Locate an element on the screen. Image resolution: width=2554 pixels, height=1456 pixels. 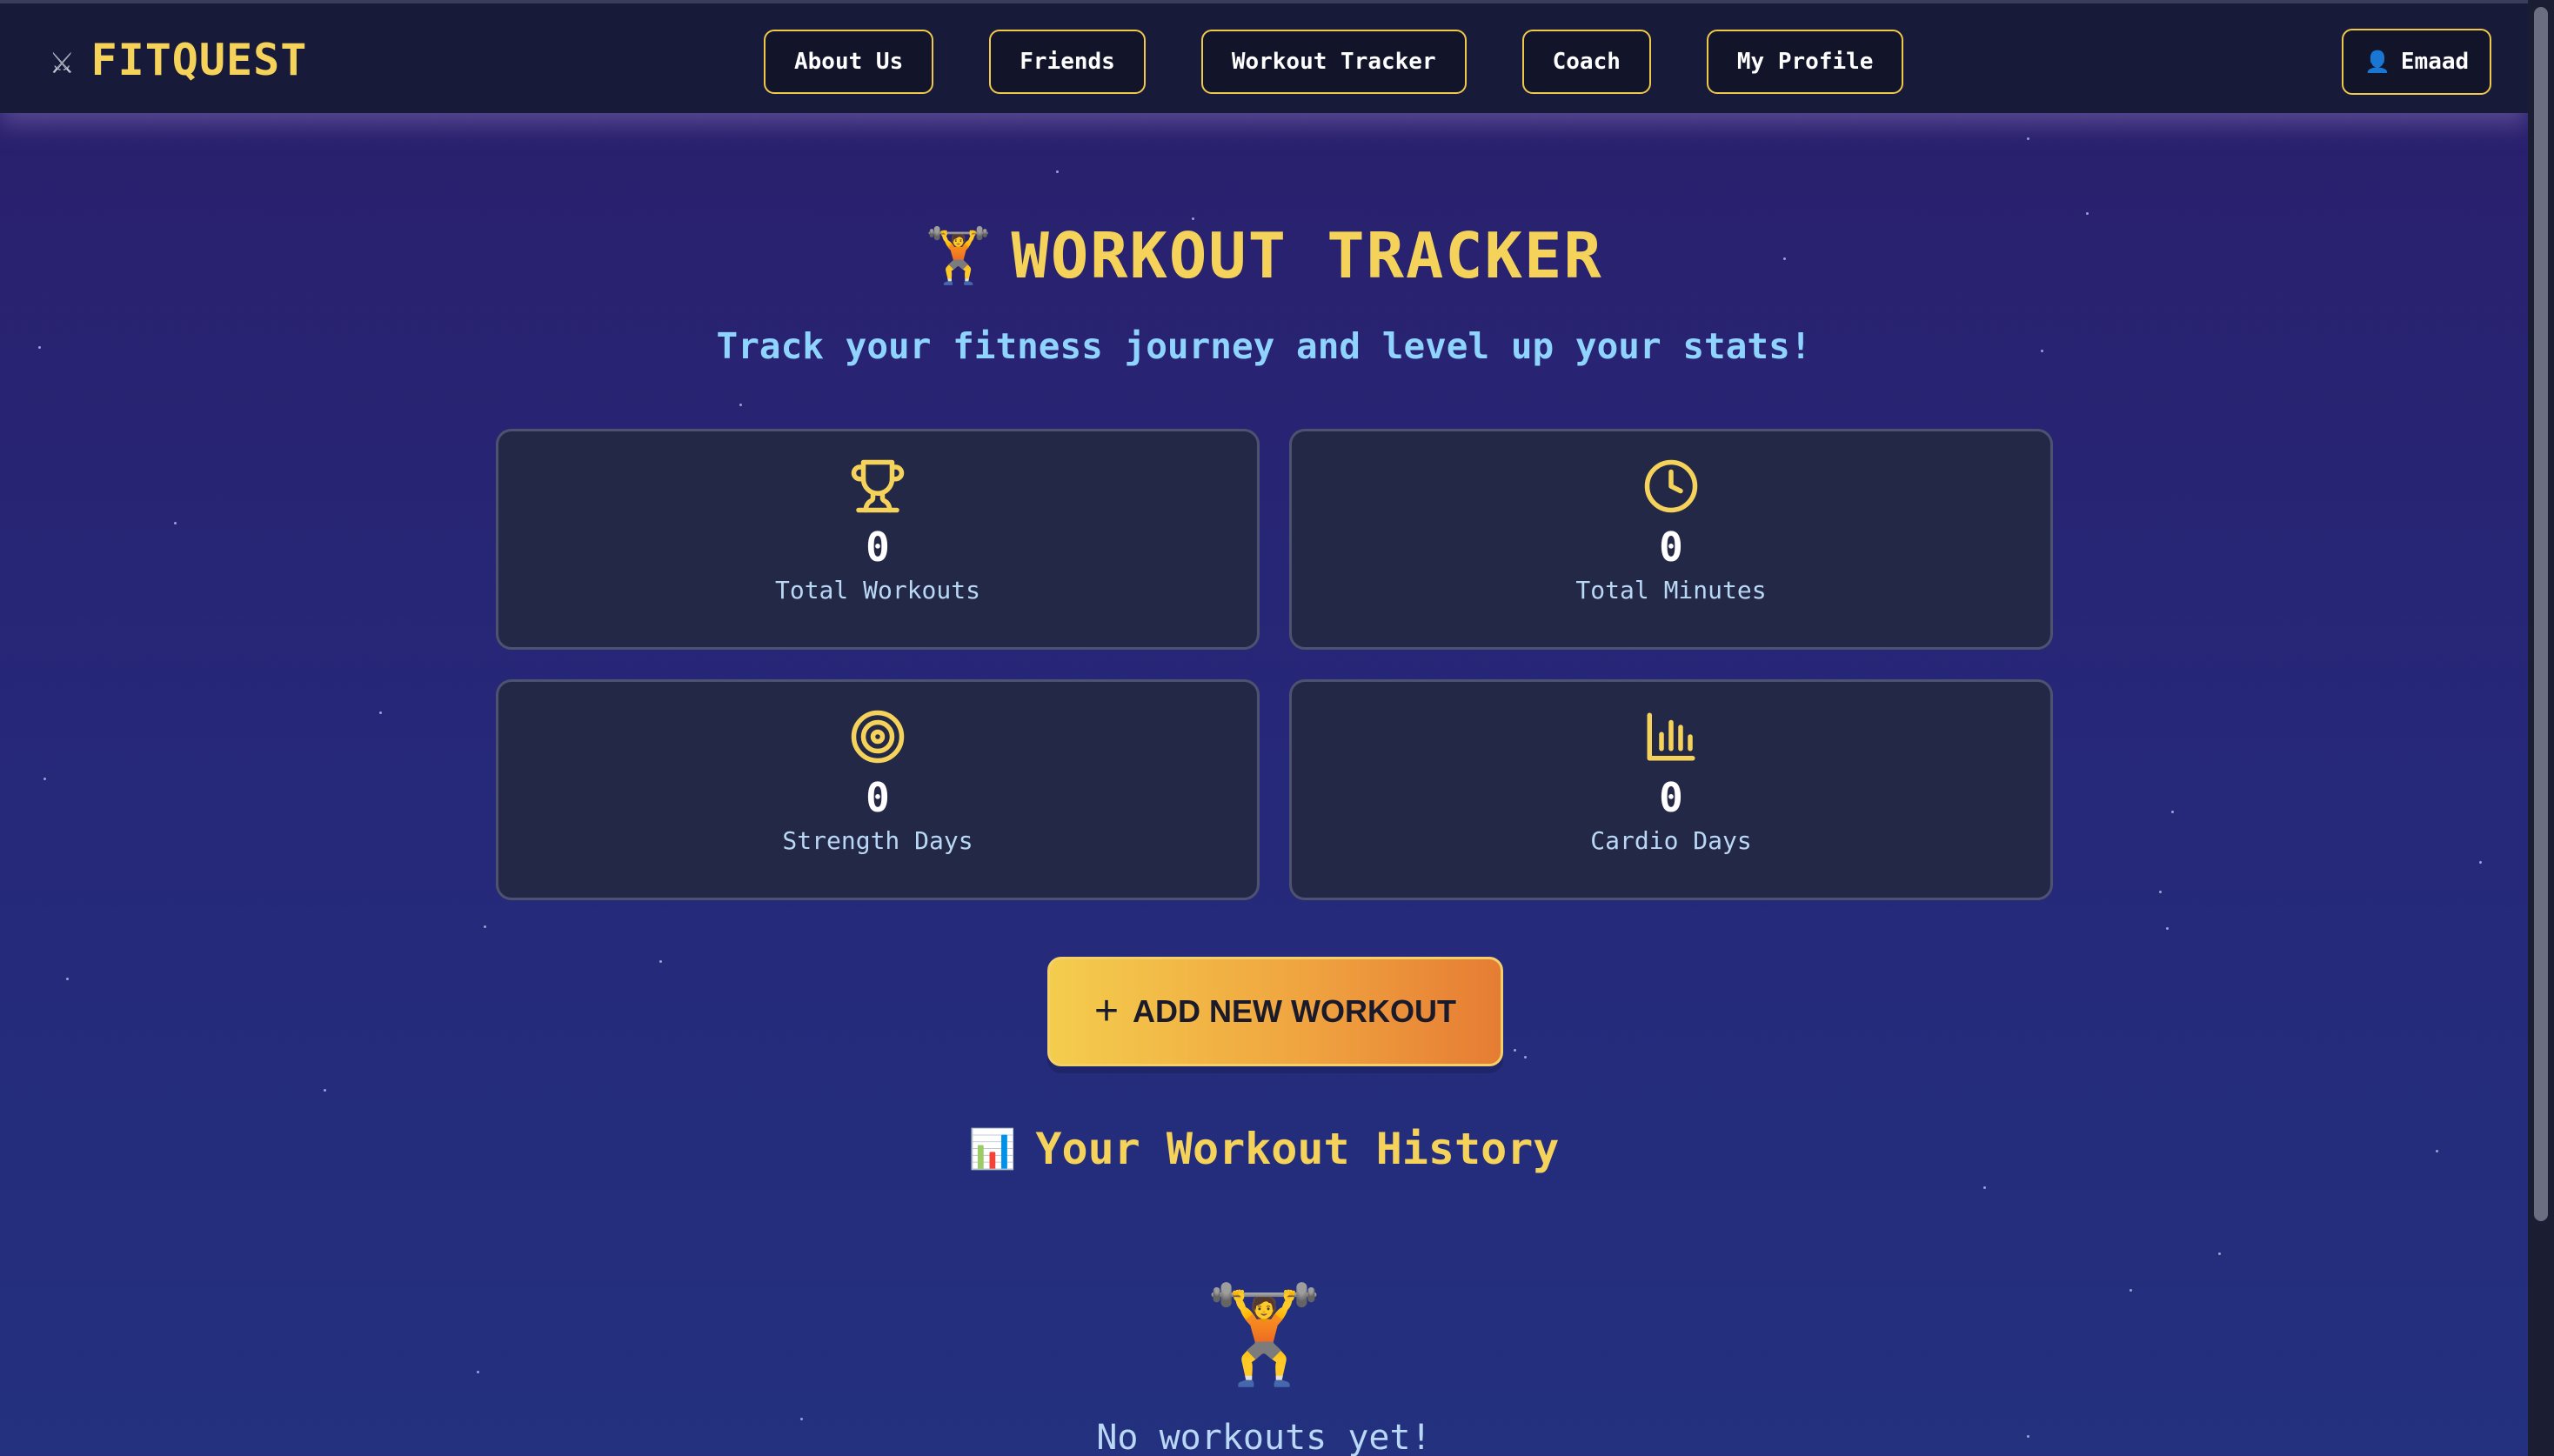
bar-chart-icon is located at coordinates (1671, 736).